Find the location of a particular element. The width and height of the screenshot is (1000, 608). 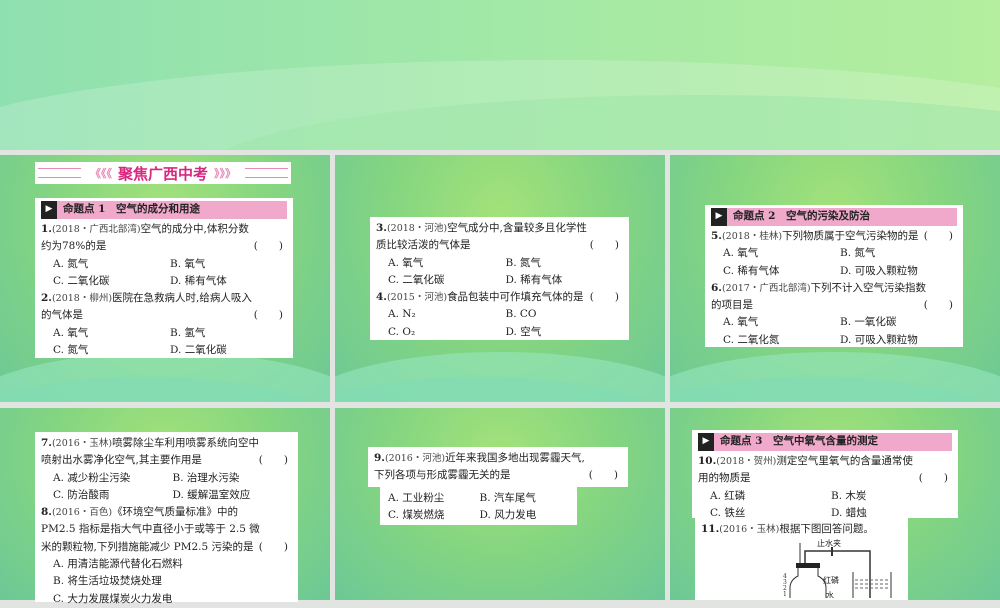

question-source: (2018・广西北部湾) is located at coordinates (96, 229).